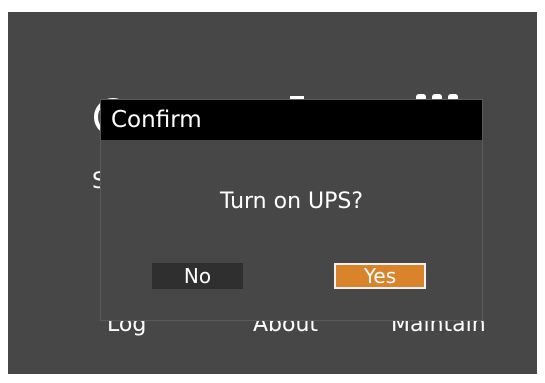  Describe the element at coordinates (197, 276) in the screenshot. I see `no-button: No` at that location.